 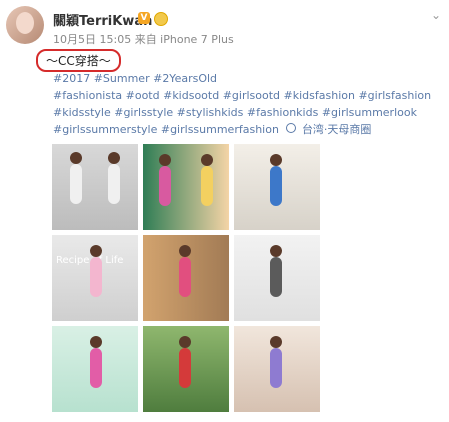 I want to click on chevron-down-icon: ⌄, so click(x=436, y=15).